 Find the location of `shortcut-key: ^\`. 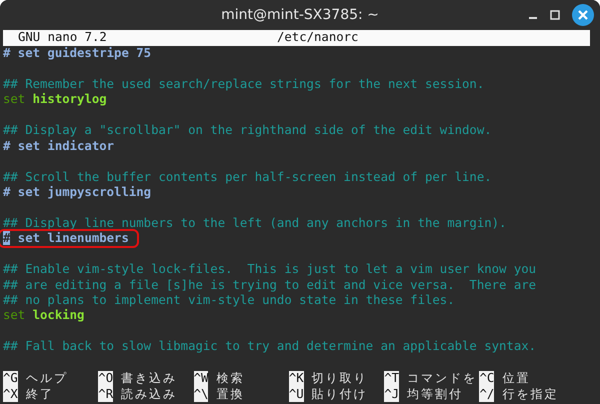

shortcut-key: ^\ is located at coordinates (201, 394).